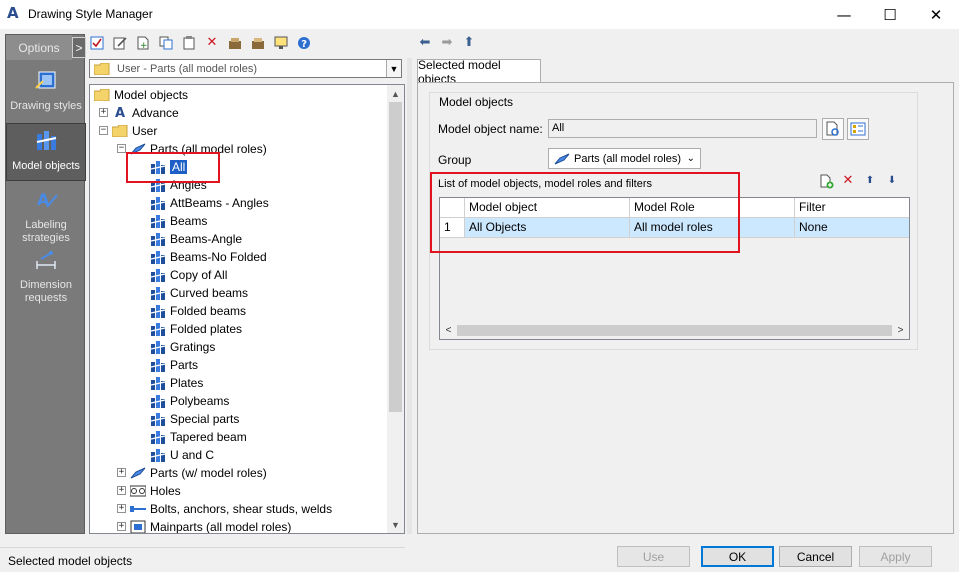 The width and height of the screenshot is (959, 572). I want to click on model-object-group-dropdown: User - Parts (all model roles) ▼, so click(245, 68).